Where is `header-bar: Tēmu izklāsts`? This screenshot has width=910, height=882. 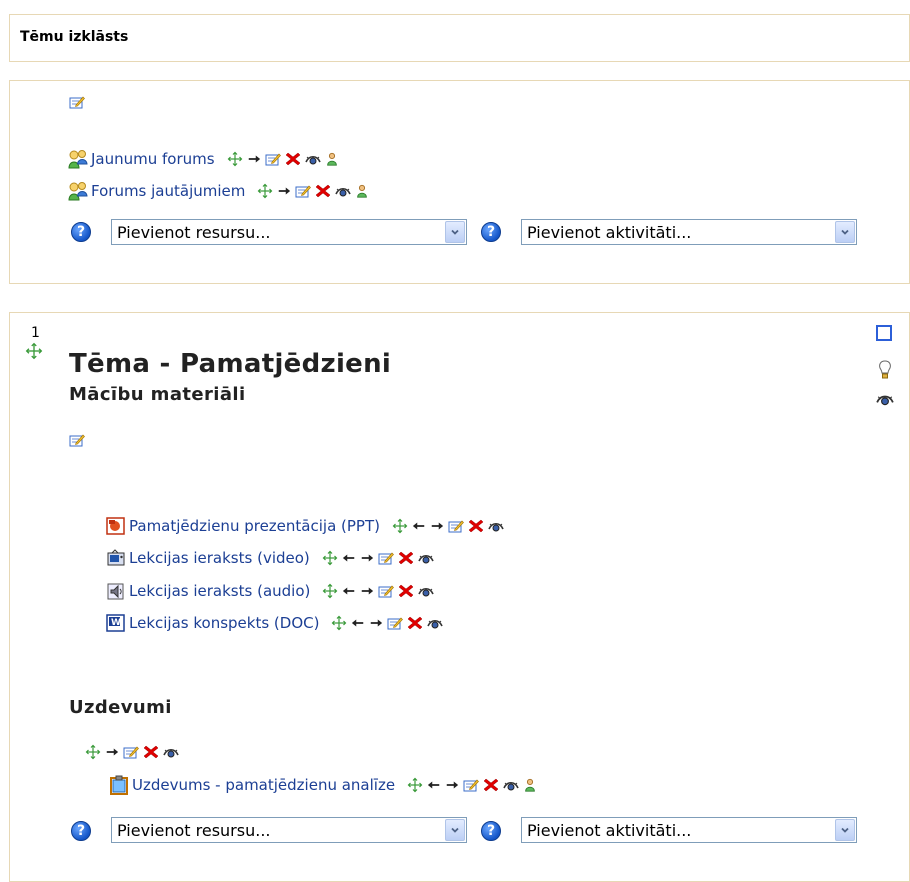
header-bar: Tēmu izklāsts is located at coordinates (459, 38).